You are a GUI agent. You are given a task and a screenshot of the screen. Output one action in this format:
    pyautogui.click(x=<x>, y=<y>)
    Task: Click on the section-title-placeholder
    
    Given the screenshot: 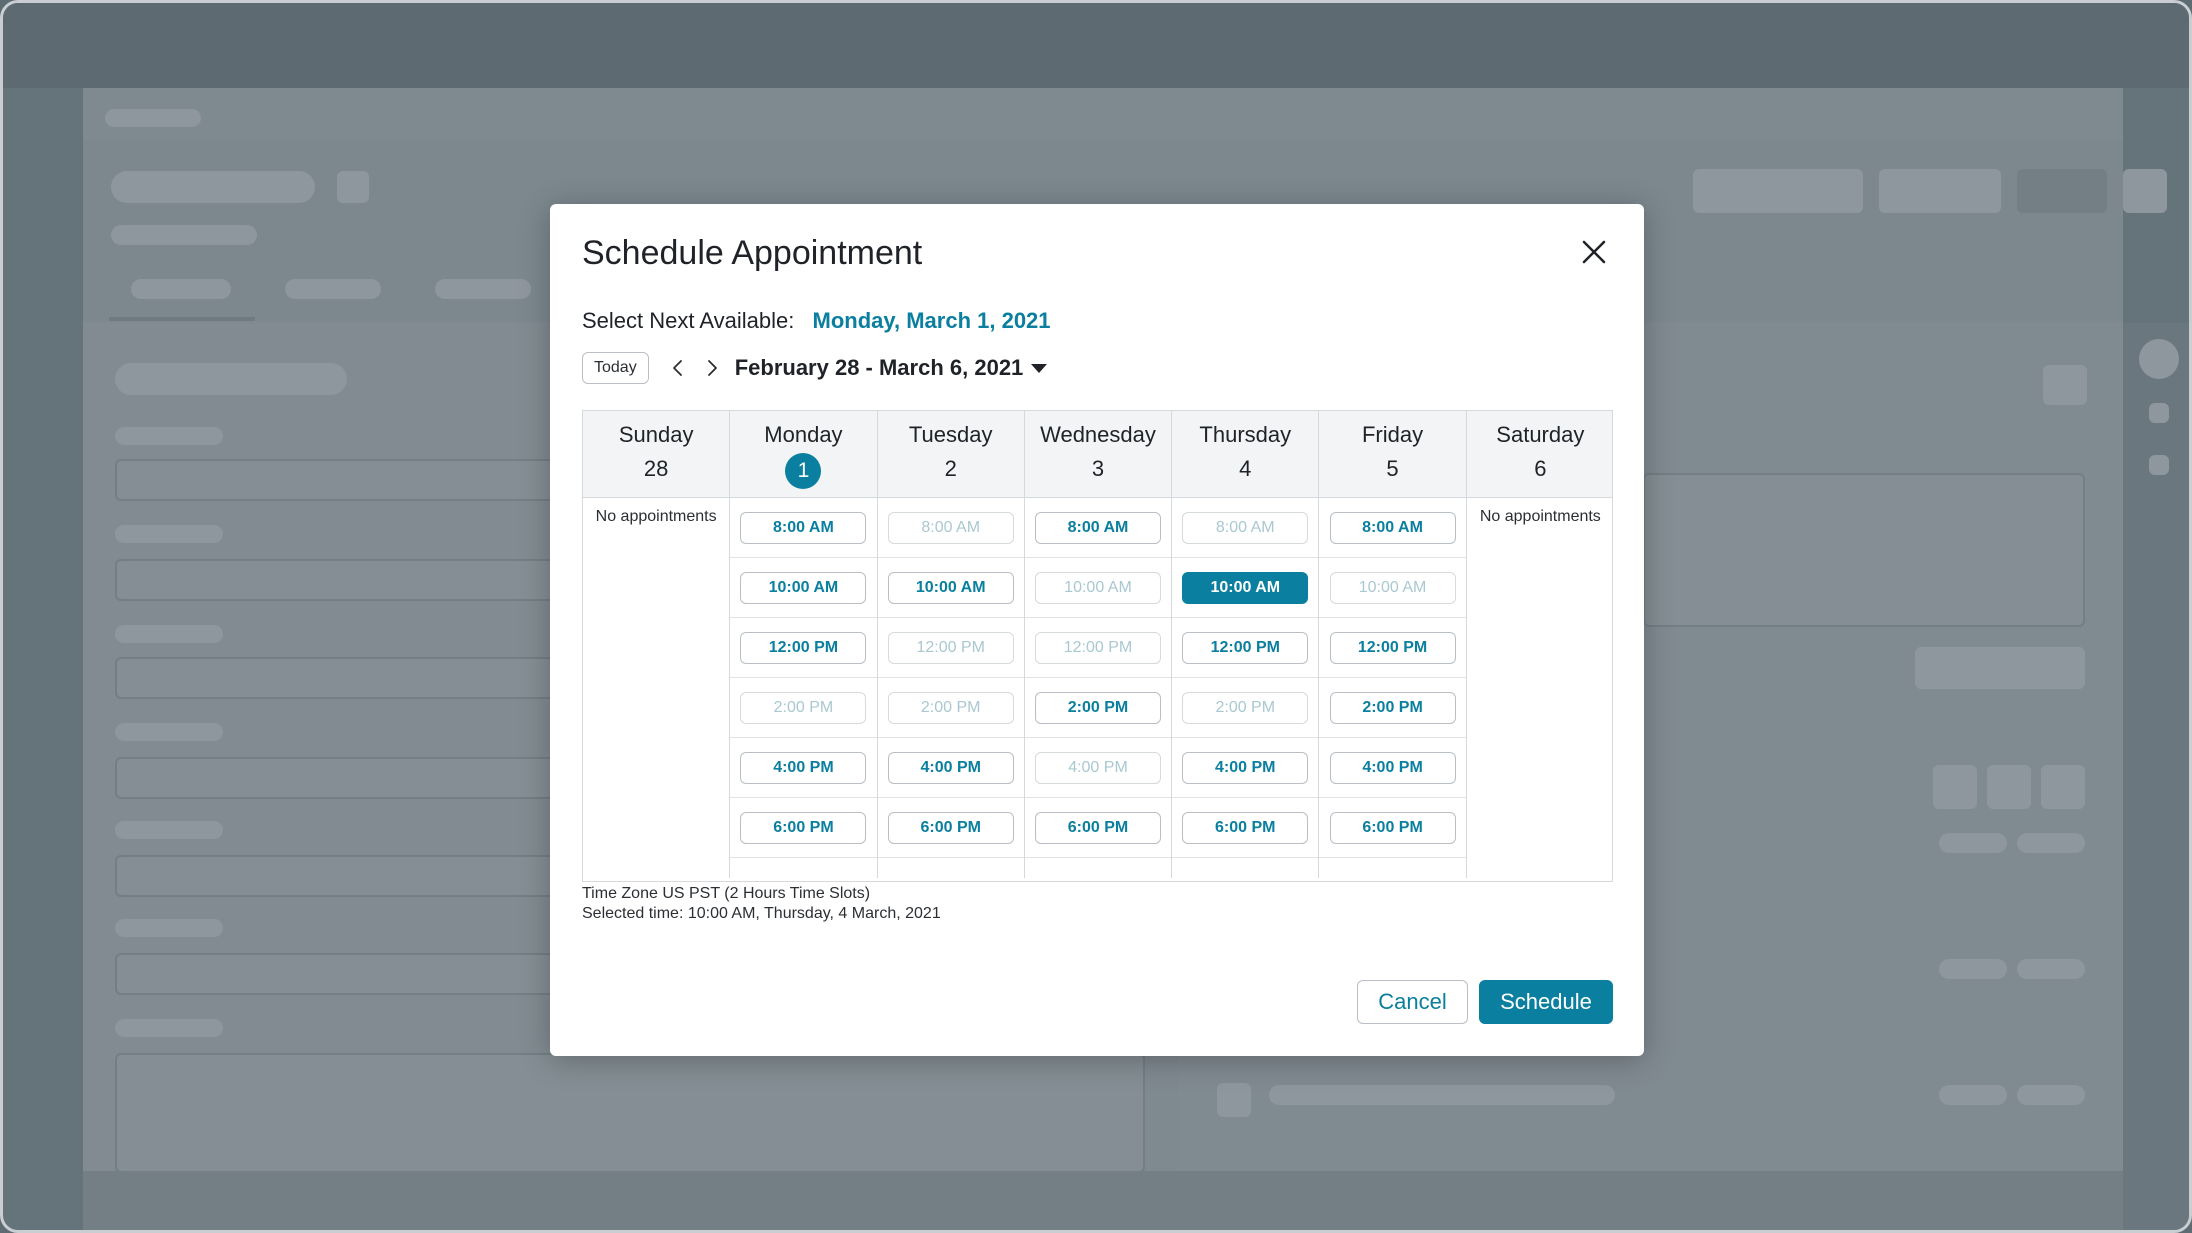 What is the action you would take?
    pyautogui.click(x=231, y=379)
    